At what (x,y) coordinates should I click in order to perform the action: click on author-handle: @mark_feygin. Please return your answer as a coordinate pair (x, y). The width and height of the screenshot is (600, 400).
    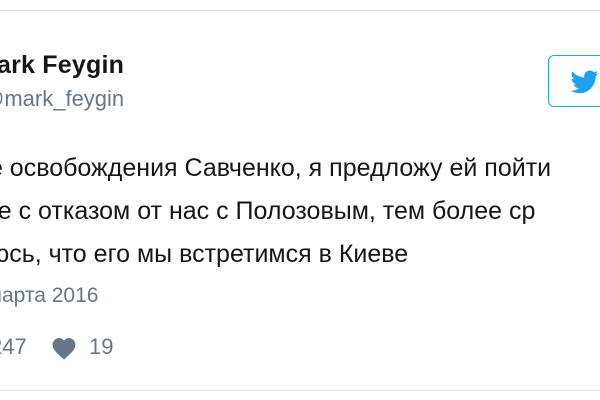
    Looking at the image, I should click on (62, 99).